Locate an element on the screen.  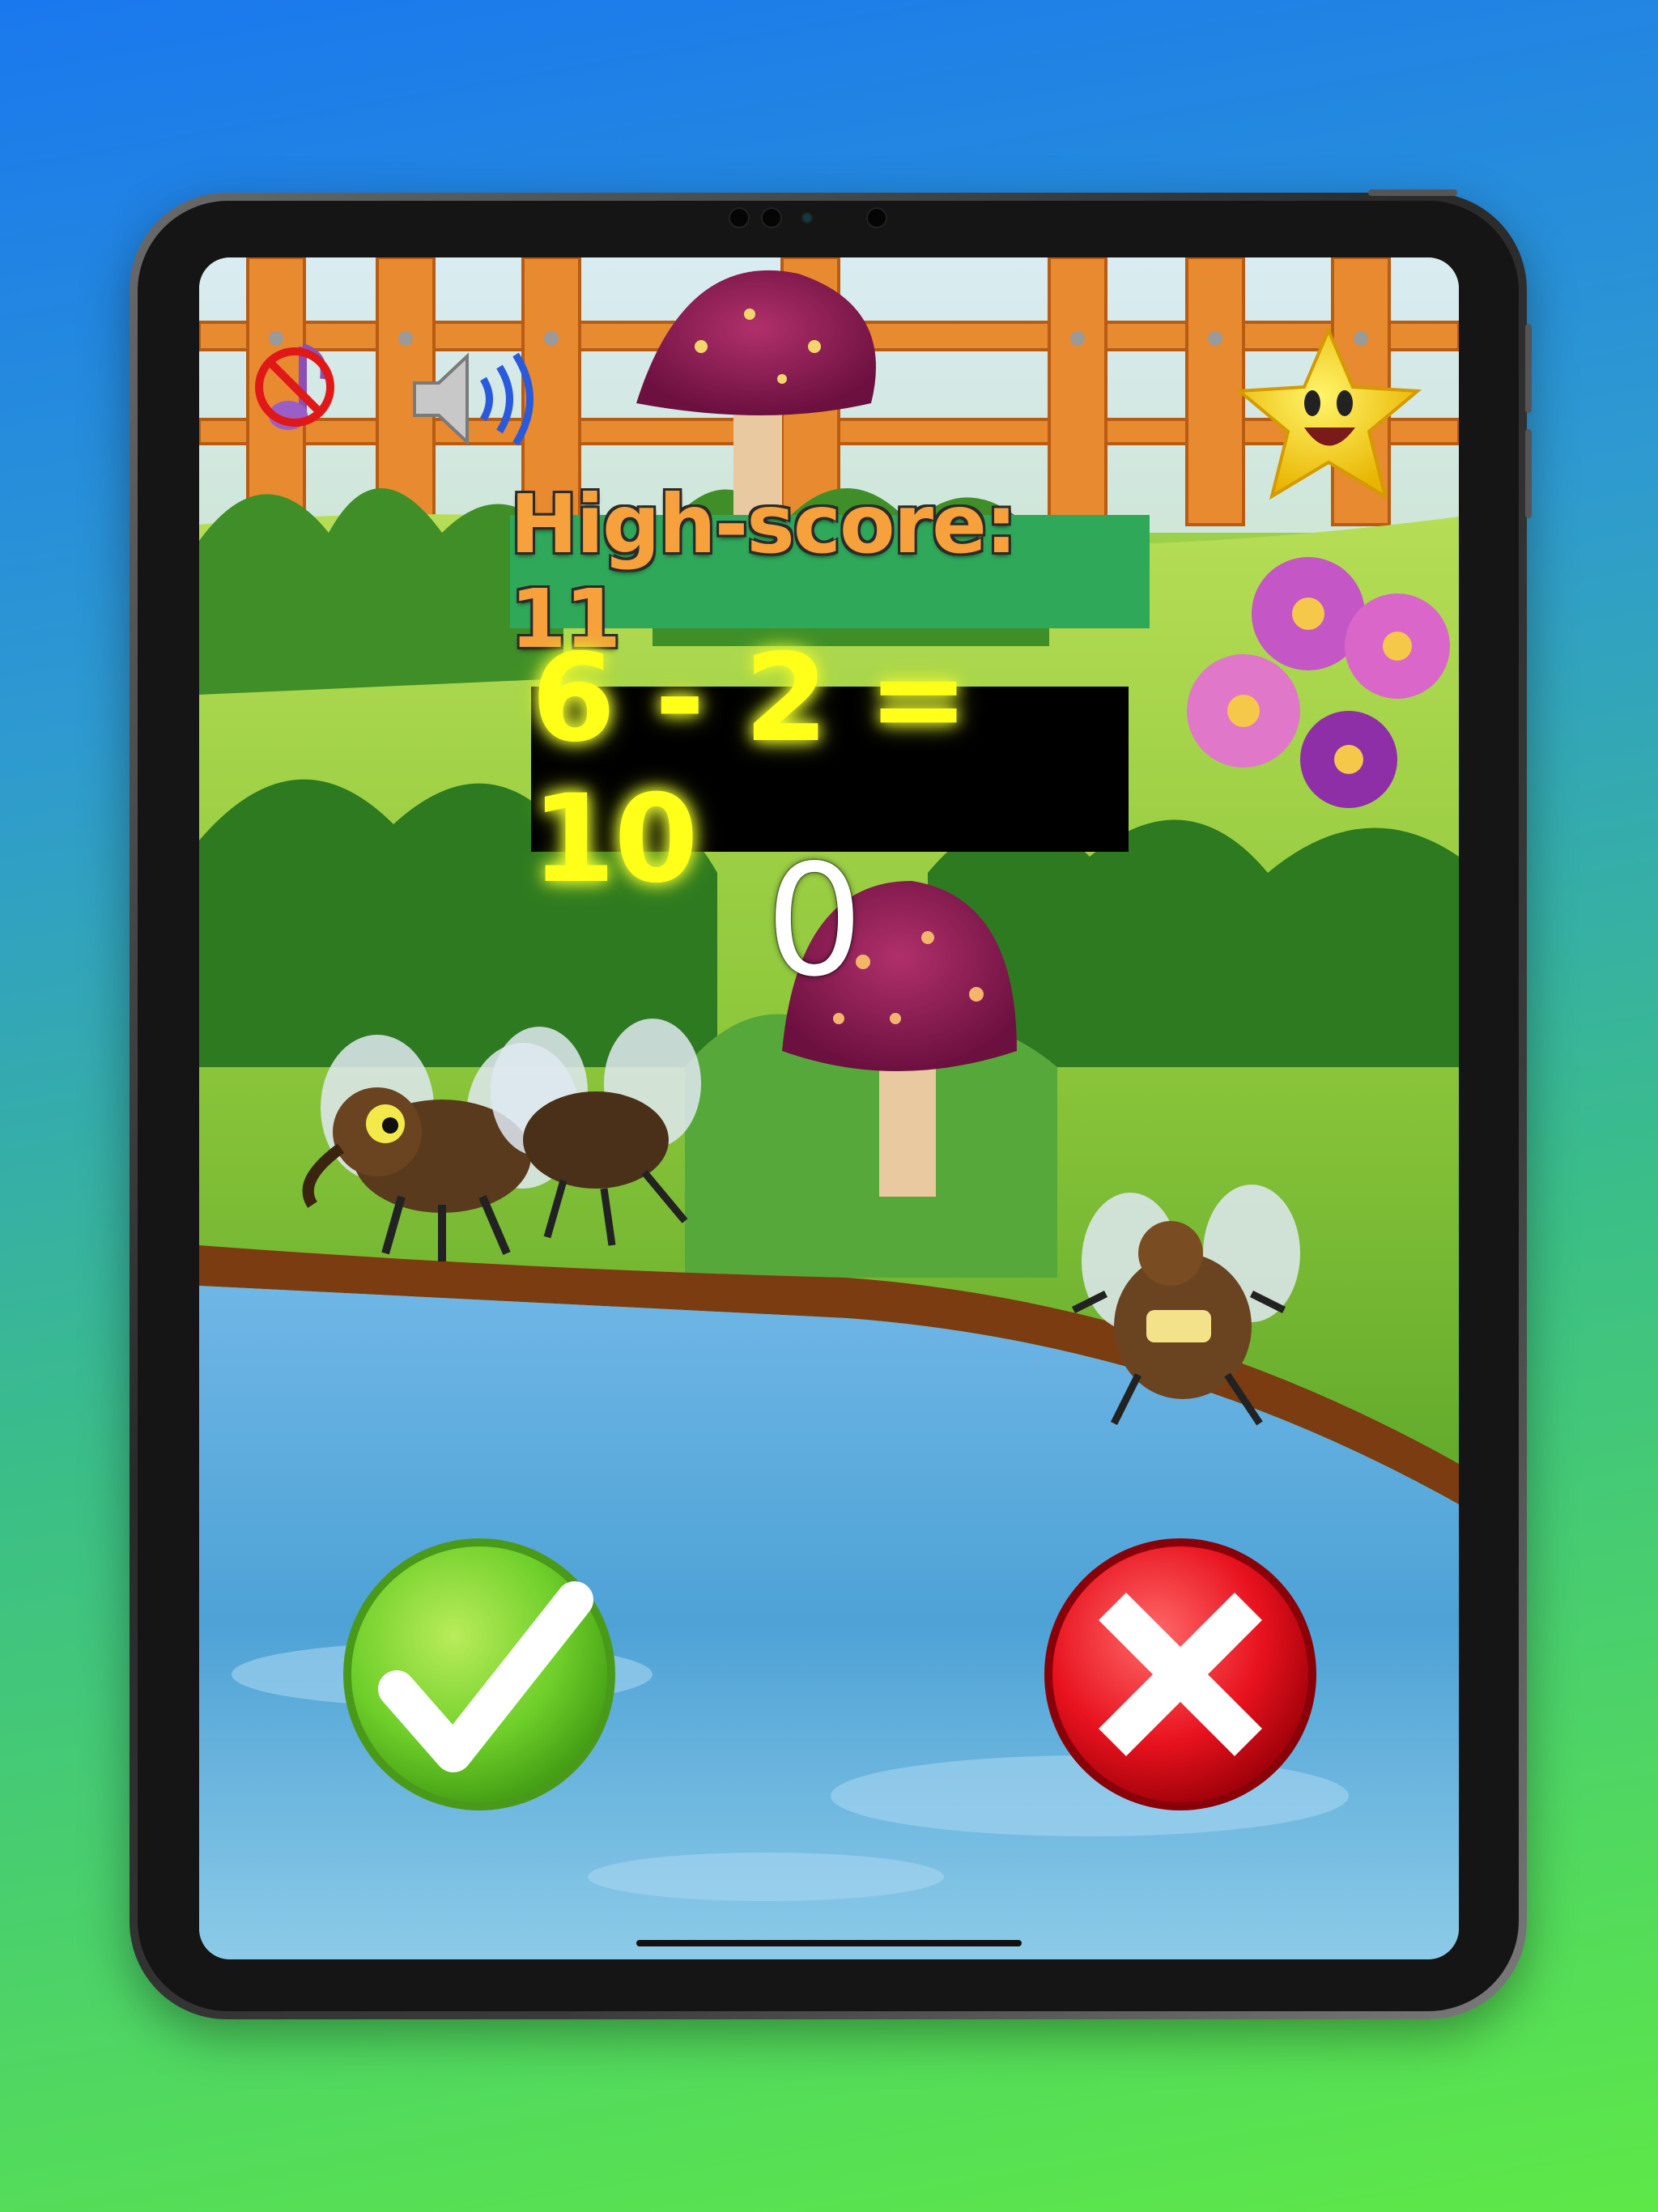
check-icon is located at coordinates (479, 1674).